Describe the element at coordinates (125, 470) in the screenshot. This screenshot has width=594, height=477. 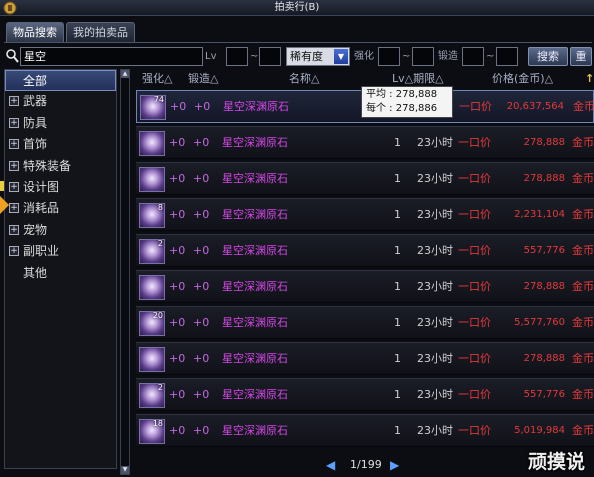
I see `scroll-down-icon: ▼` at that location.